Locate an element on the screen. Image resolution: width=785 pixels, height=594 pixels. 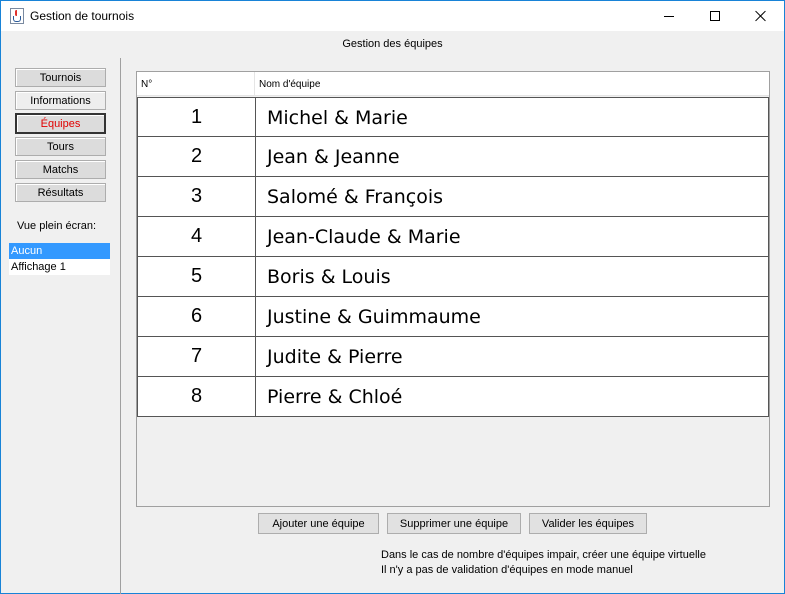
fullscreen-option-affichage-1: Affichage 1 is located at coordinates (59, 267).